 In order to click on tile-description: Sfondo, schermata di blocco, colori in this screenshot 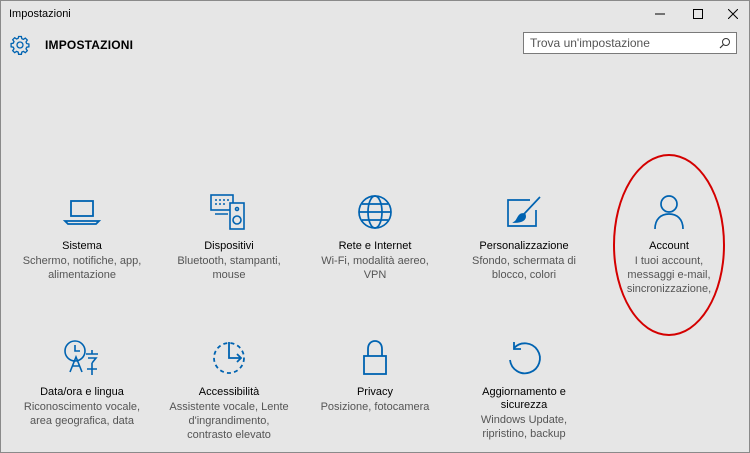, I will do `click(524, 268)`.